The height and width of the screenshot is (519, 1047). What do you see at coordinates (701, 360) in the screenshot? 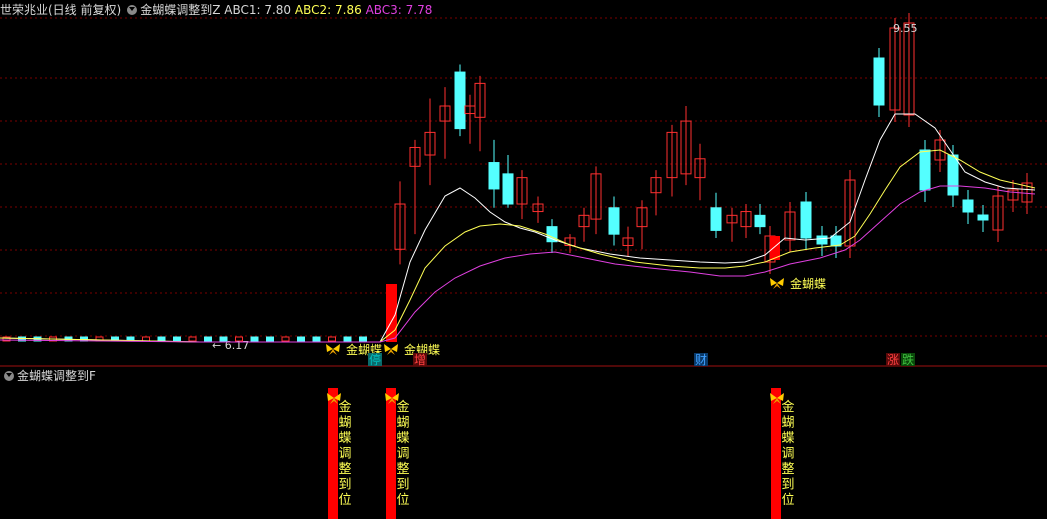
I see `event-marker: 财` at bounding box center [701, 360].